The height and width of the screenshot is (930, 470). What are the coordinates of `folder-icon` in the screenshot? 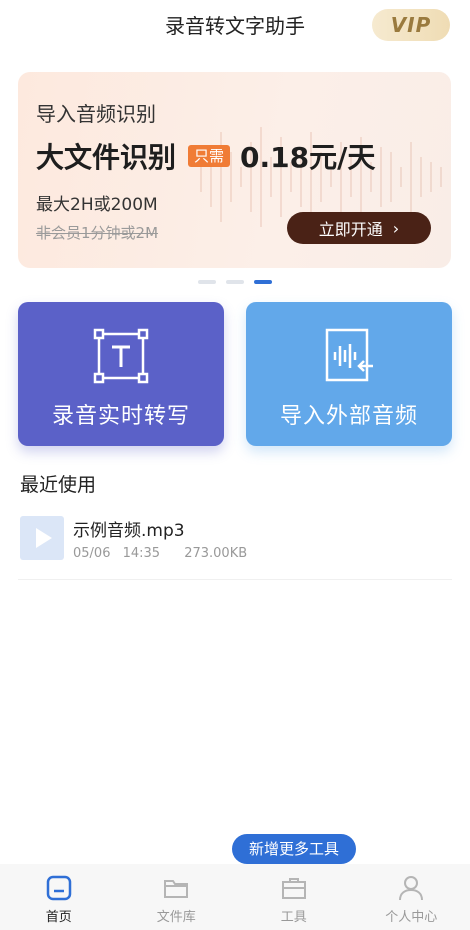 It's located at (176, 889).